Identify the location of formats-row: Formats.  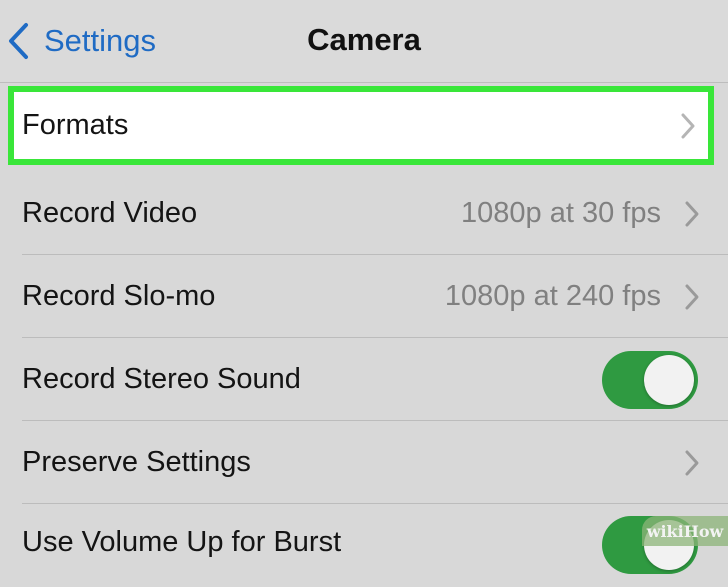
(361, 125).